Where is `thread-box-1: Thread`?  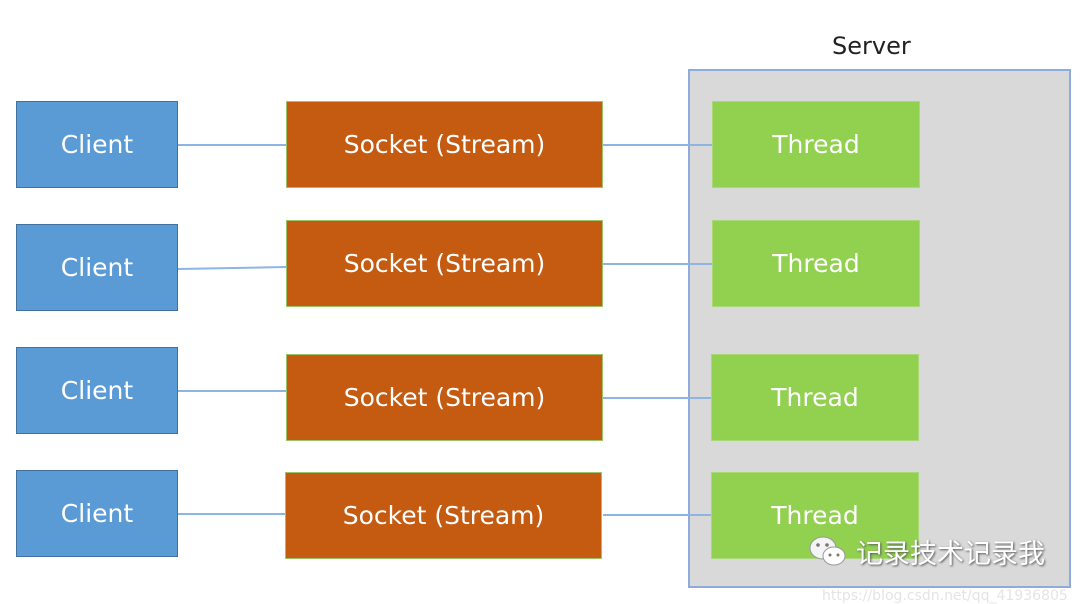
thread-box-1: Thread is located at coordinates (816, 144).